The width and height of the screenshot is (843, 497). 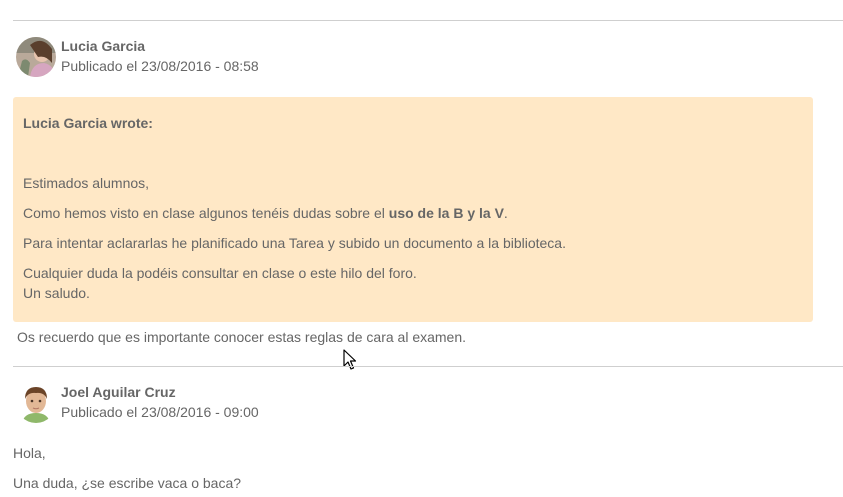 I want to click on author-name: Lucia Garcia, so click(x=160, y=46).